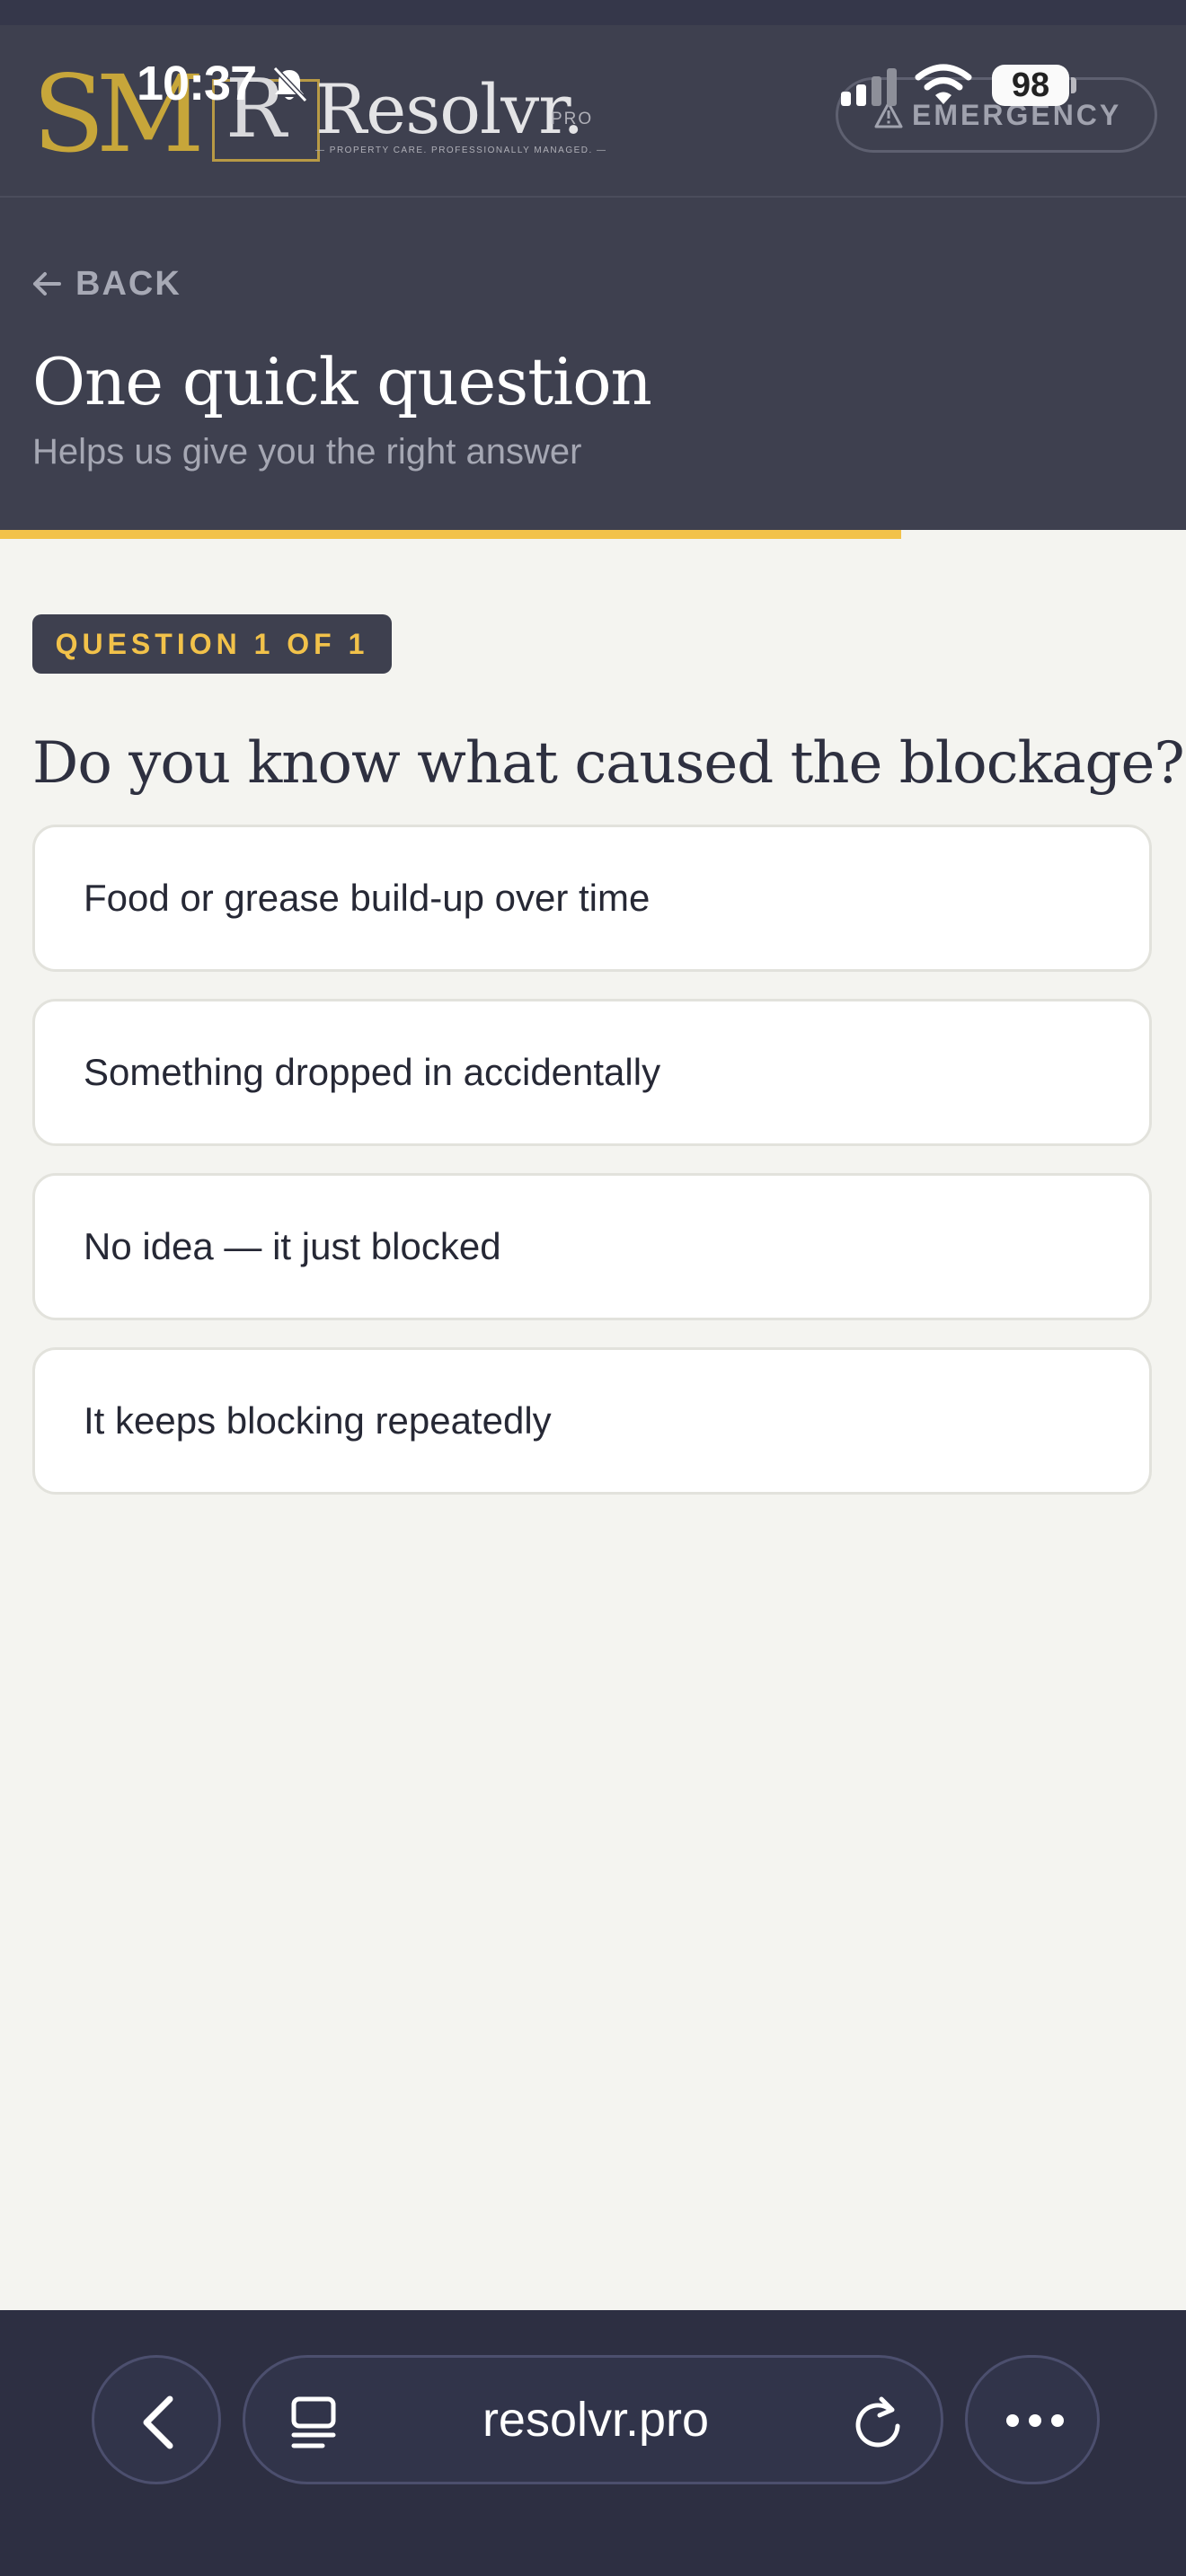 The width and height of the screenshot is (1186, 2576). I want to click on reload-icon, so click(878, 2421).